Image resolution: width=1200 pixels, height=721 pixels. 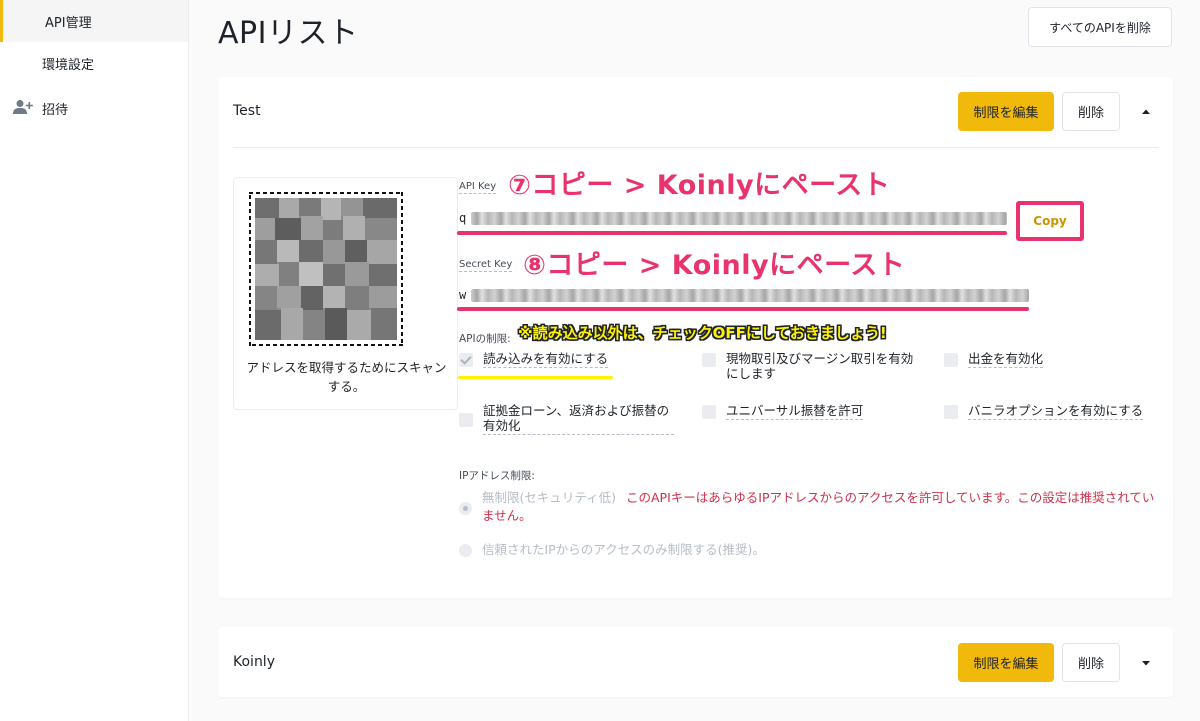 What do you see at coordinates (951, 412) in the screenshot?
I see `checkbox-vanilla-options` at bounding box center [951, 412].